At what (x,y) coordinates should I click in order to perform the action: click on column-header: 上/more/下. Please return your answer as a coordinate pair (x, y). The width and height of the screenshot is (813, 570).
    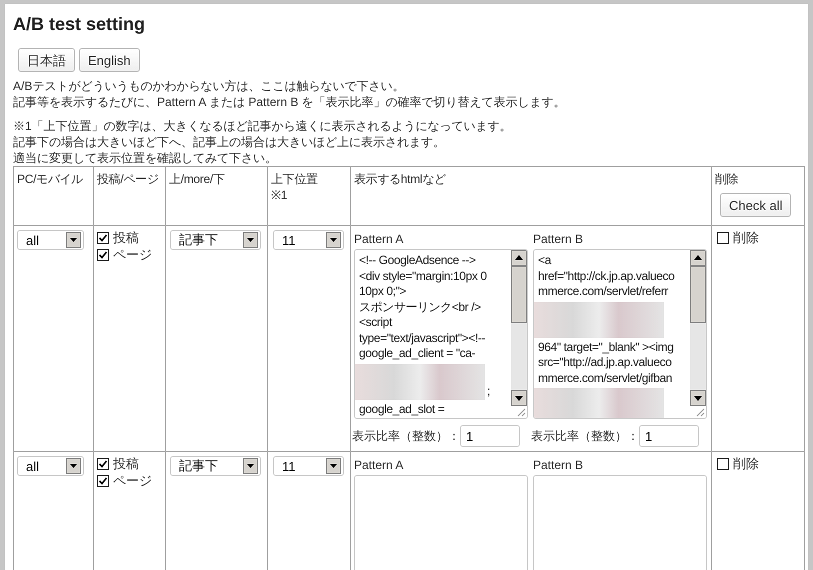
    Looking at the image, I should click on (197, 179).